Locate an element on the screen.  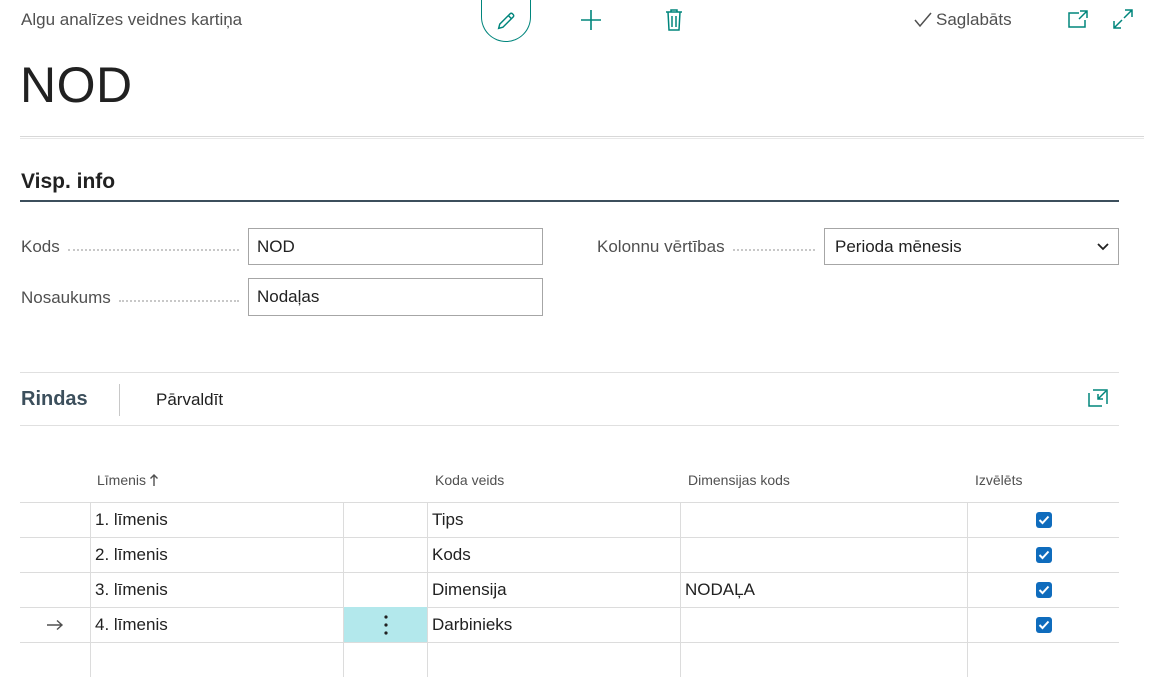
delete-icon is located at coordinates (674, 20).